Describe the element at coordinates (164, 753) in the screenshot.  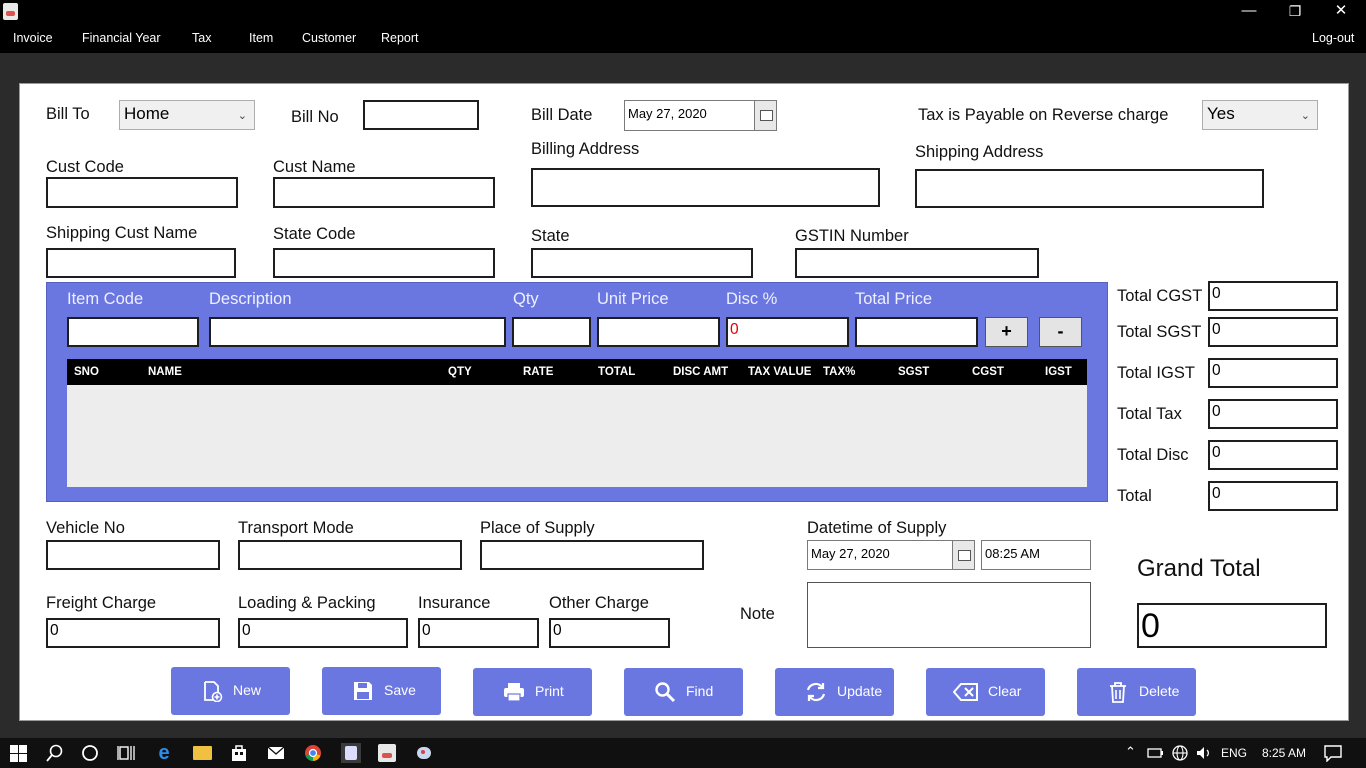
I see `edge-browser-icon: e` at that location.